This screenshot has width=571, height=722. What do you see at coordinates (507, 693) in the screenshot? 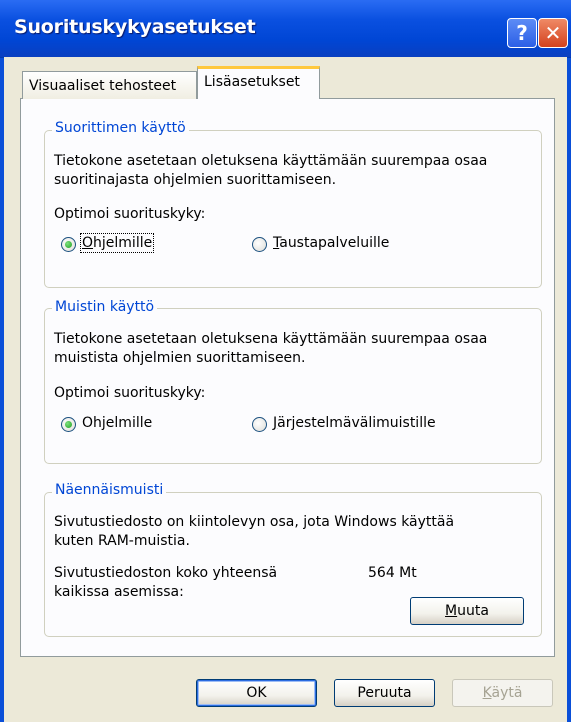
I see `label-rest: äytä` at bounding box center [507, 693].